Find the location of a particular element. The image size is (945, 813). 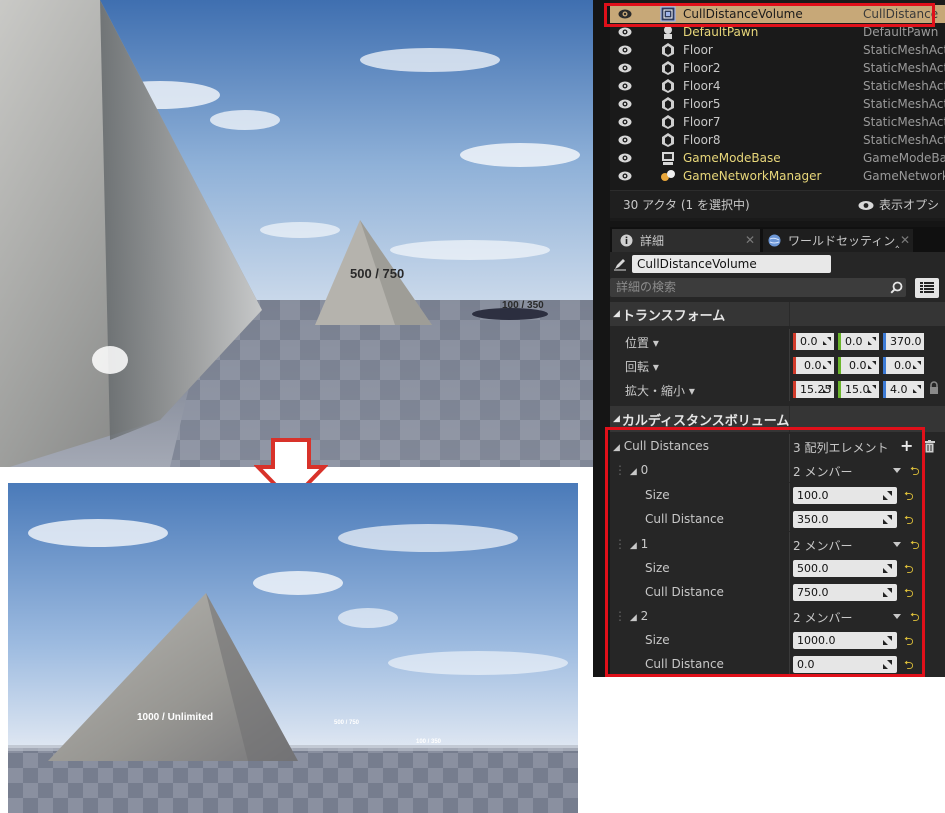

location-x-value: 0.0 is located at coordinates (809, 341).